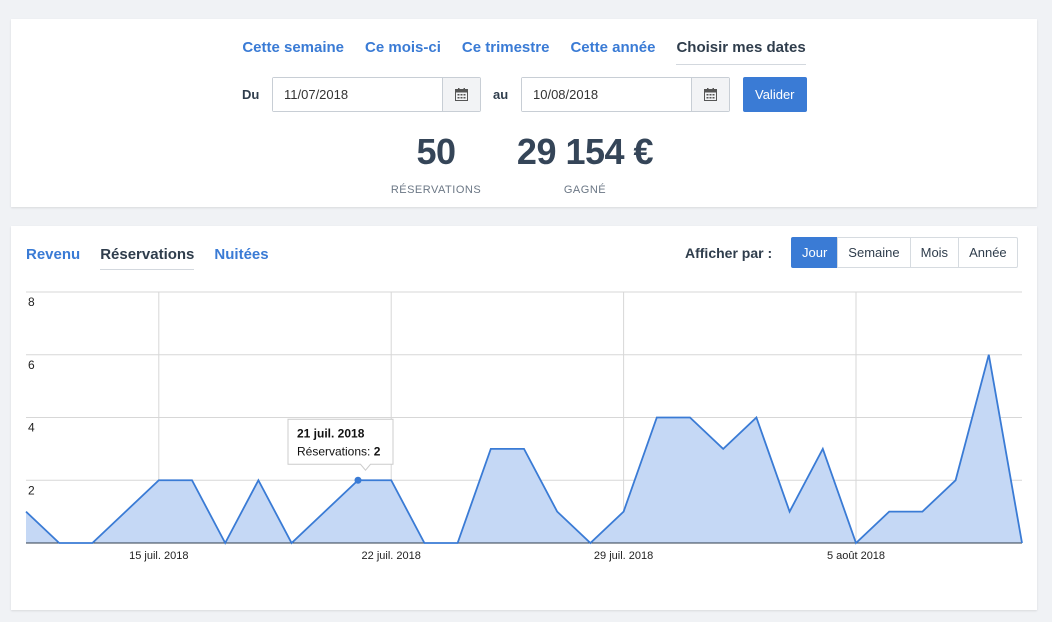  I want to click on period-tab-this-month: Ce mois-ci, so click(403, 52).